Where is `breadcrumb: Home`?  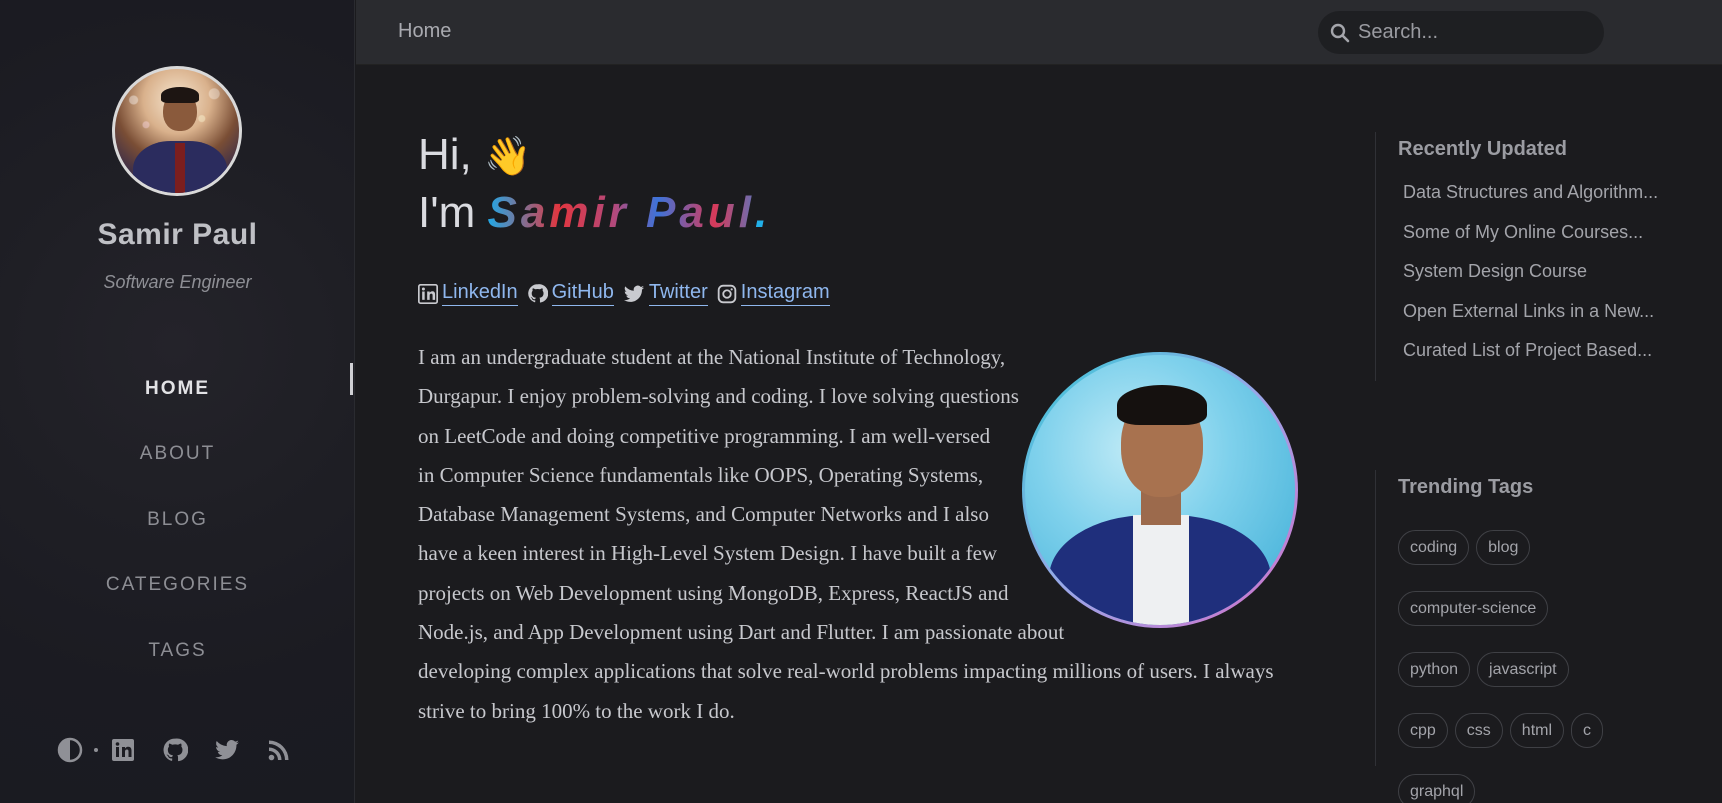
breadcrumb: Home is located at coordinates (424, 31).